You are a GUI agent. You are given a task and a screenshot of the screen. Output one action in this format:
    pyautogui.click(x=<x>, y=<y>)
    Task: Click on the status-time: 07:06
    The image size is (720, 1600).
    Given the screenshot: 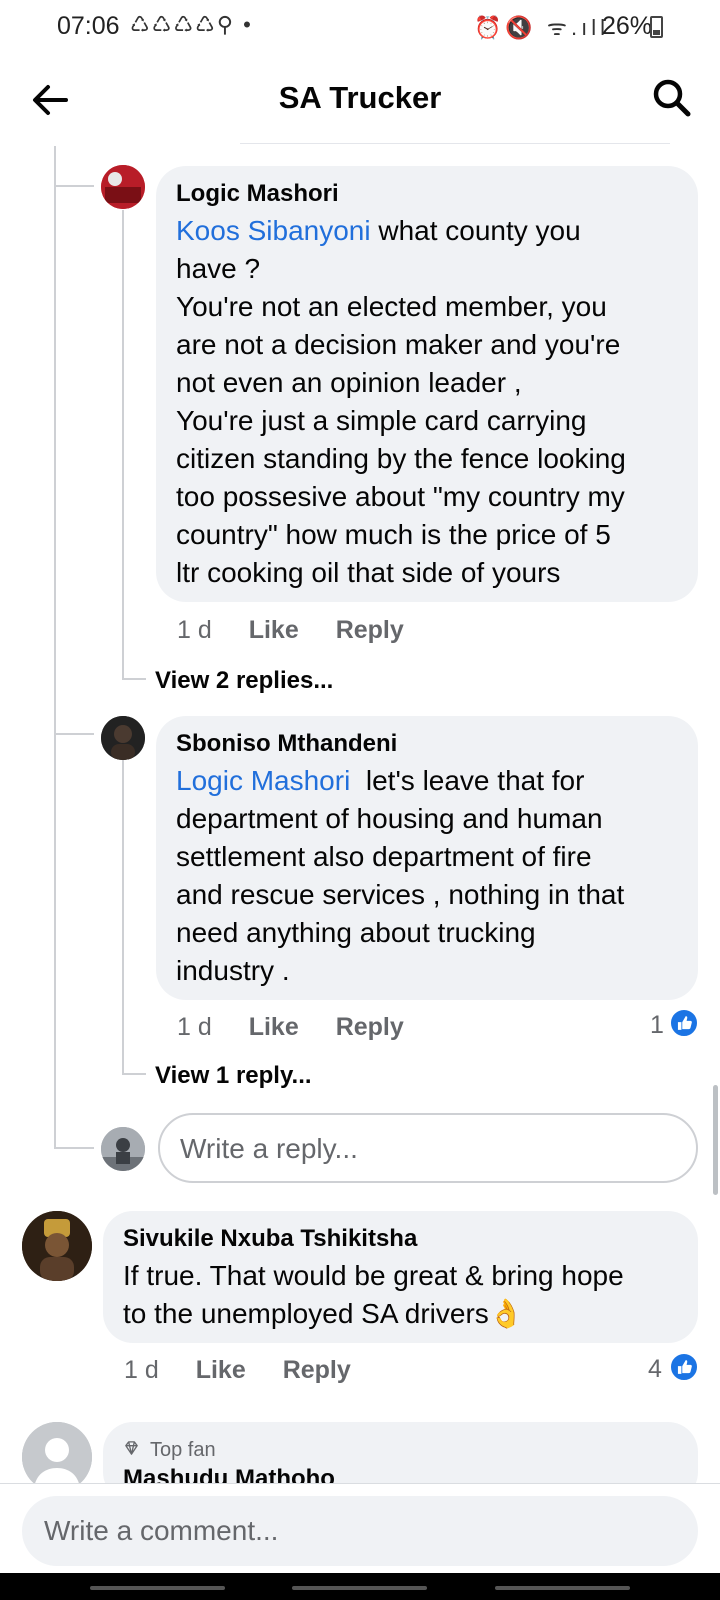 What is the action you would take?
    pyautogui.click(x=88, y=26)
    